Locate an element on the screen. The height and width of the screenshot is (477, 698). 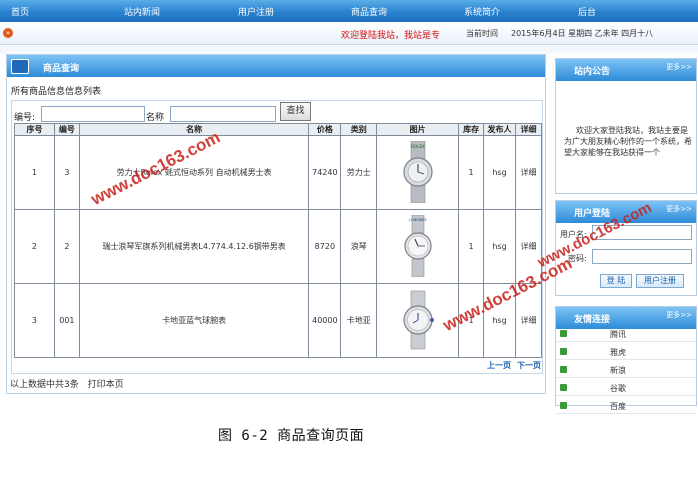
cell-name: 卡地亚蓝气球腕表 is located at coordinates (194, 320).